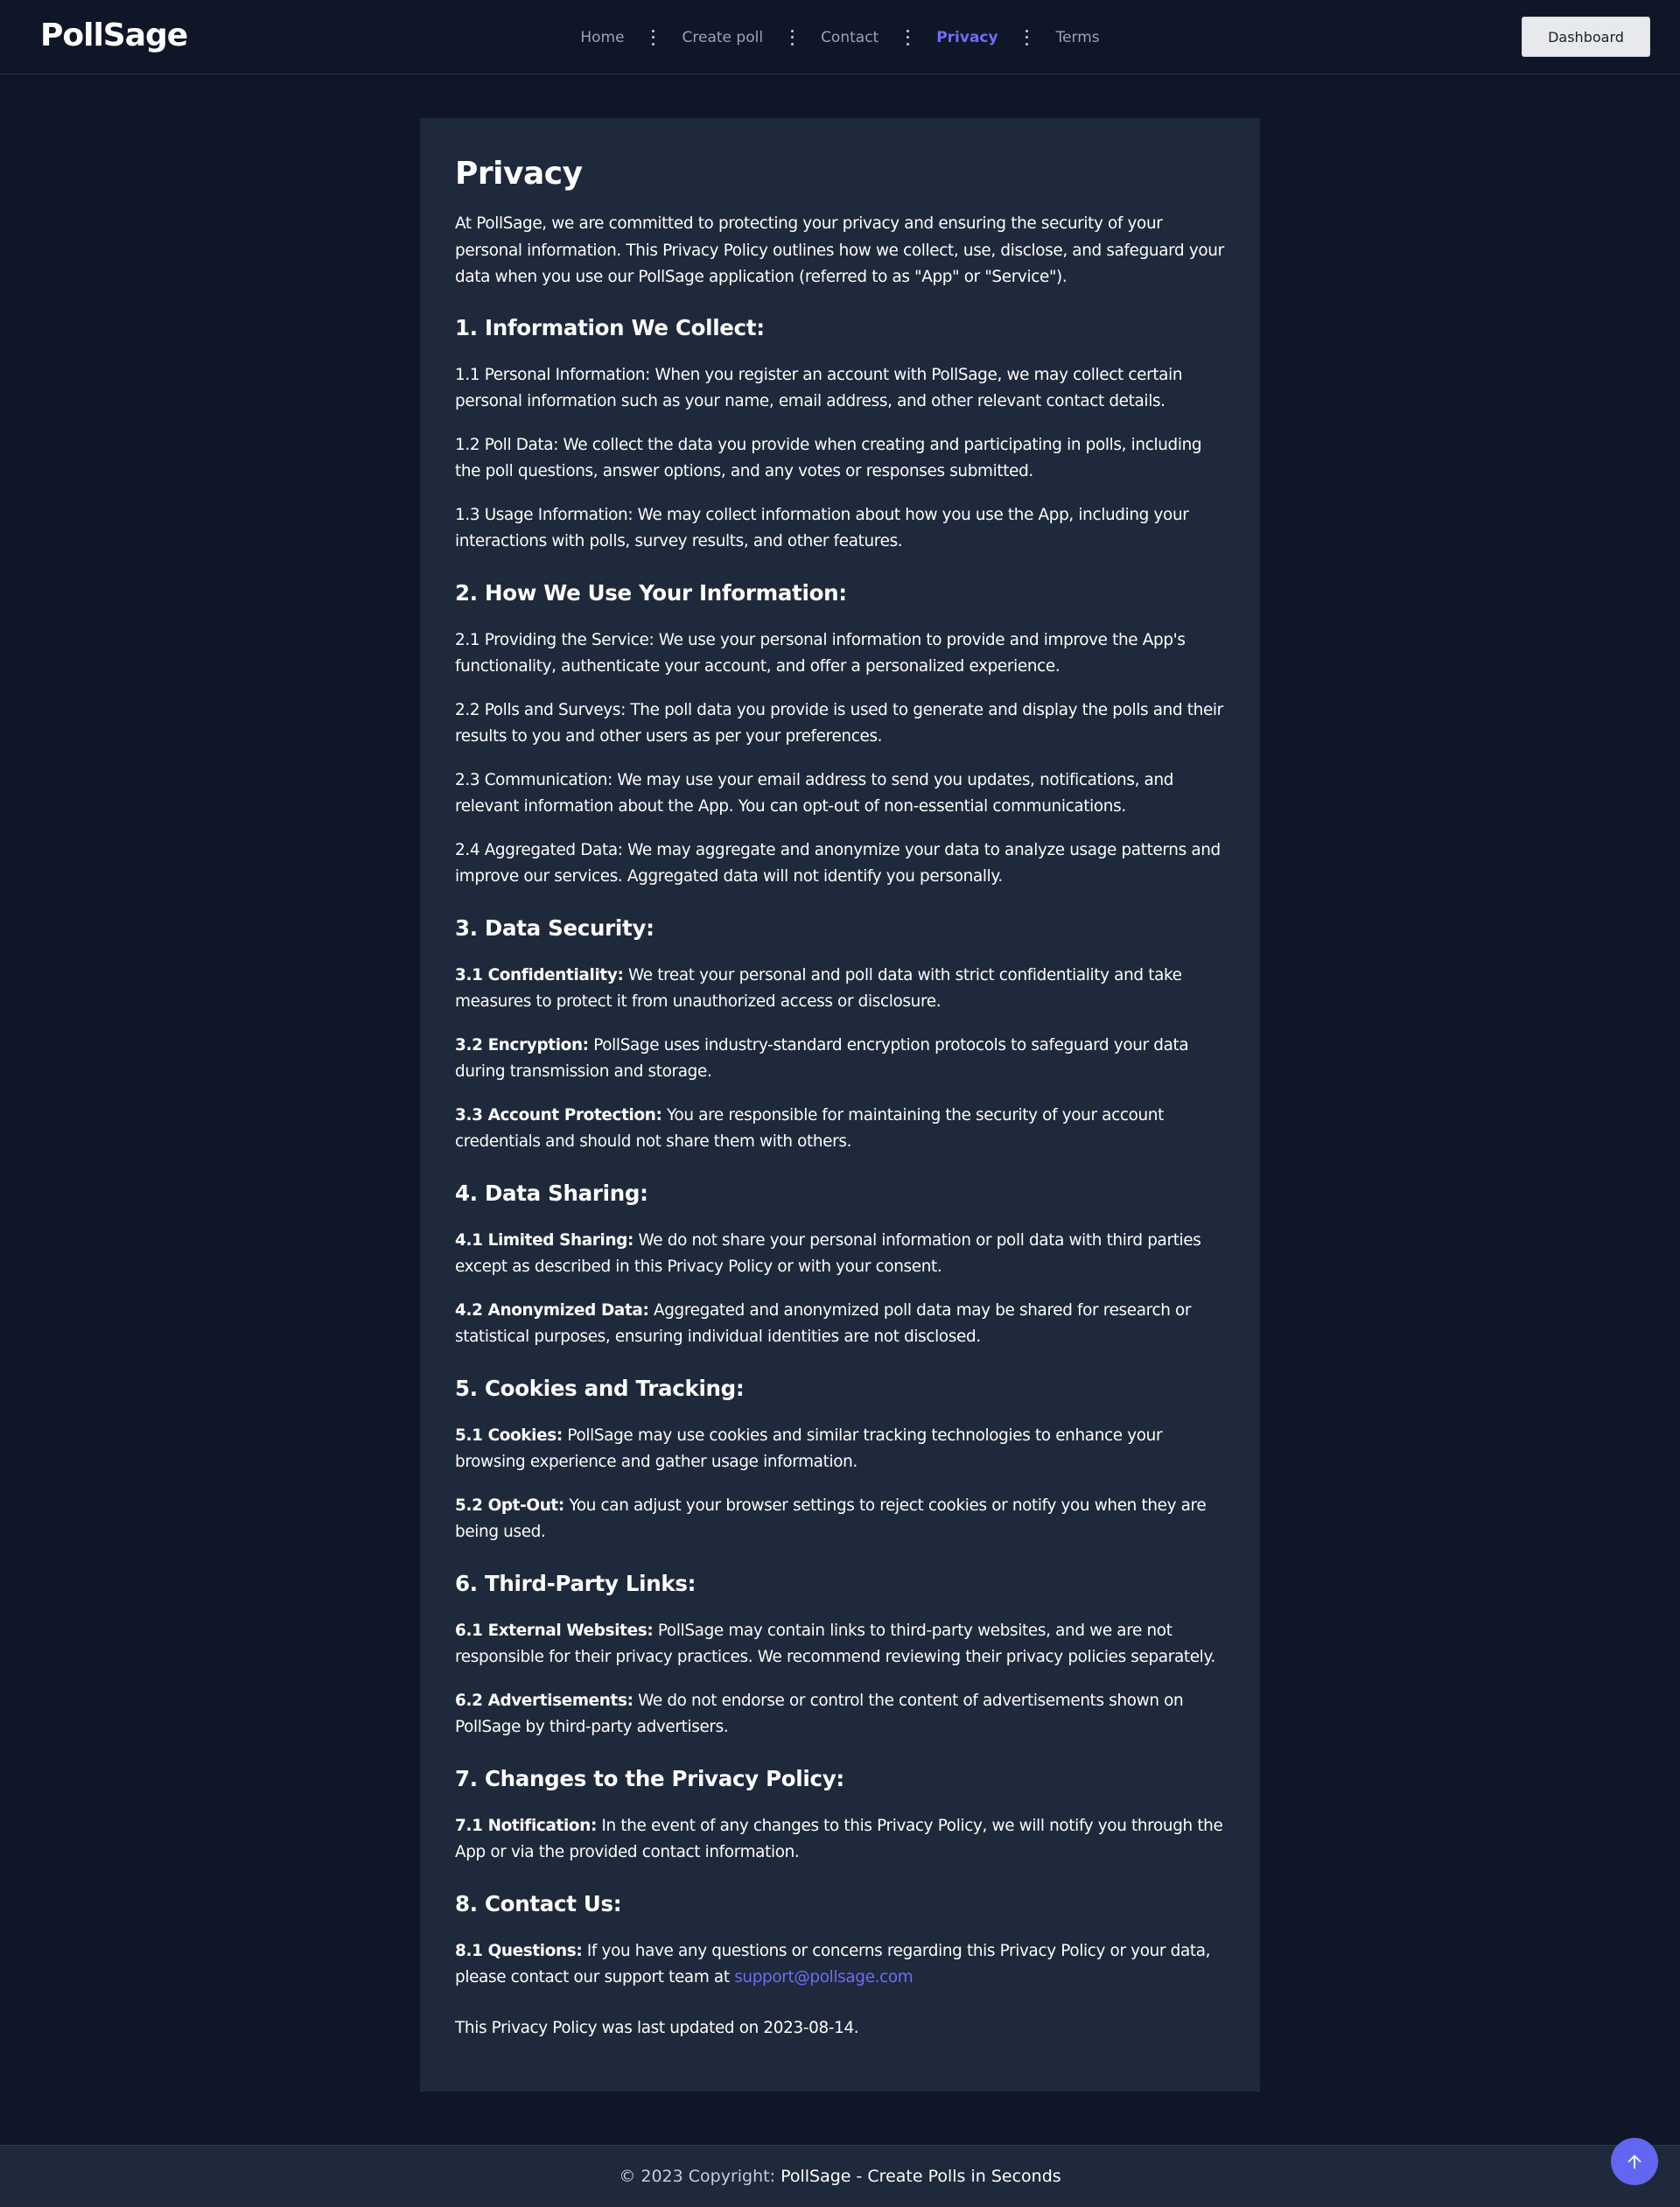 The height and width of the screenshot is (2207, 1680). Describe the element at coordinates (920, 2176) in the screenshot. I see `footer-brand-link: PollSage - Create Polls in Seconds` at that location.